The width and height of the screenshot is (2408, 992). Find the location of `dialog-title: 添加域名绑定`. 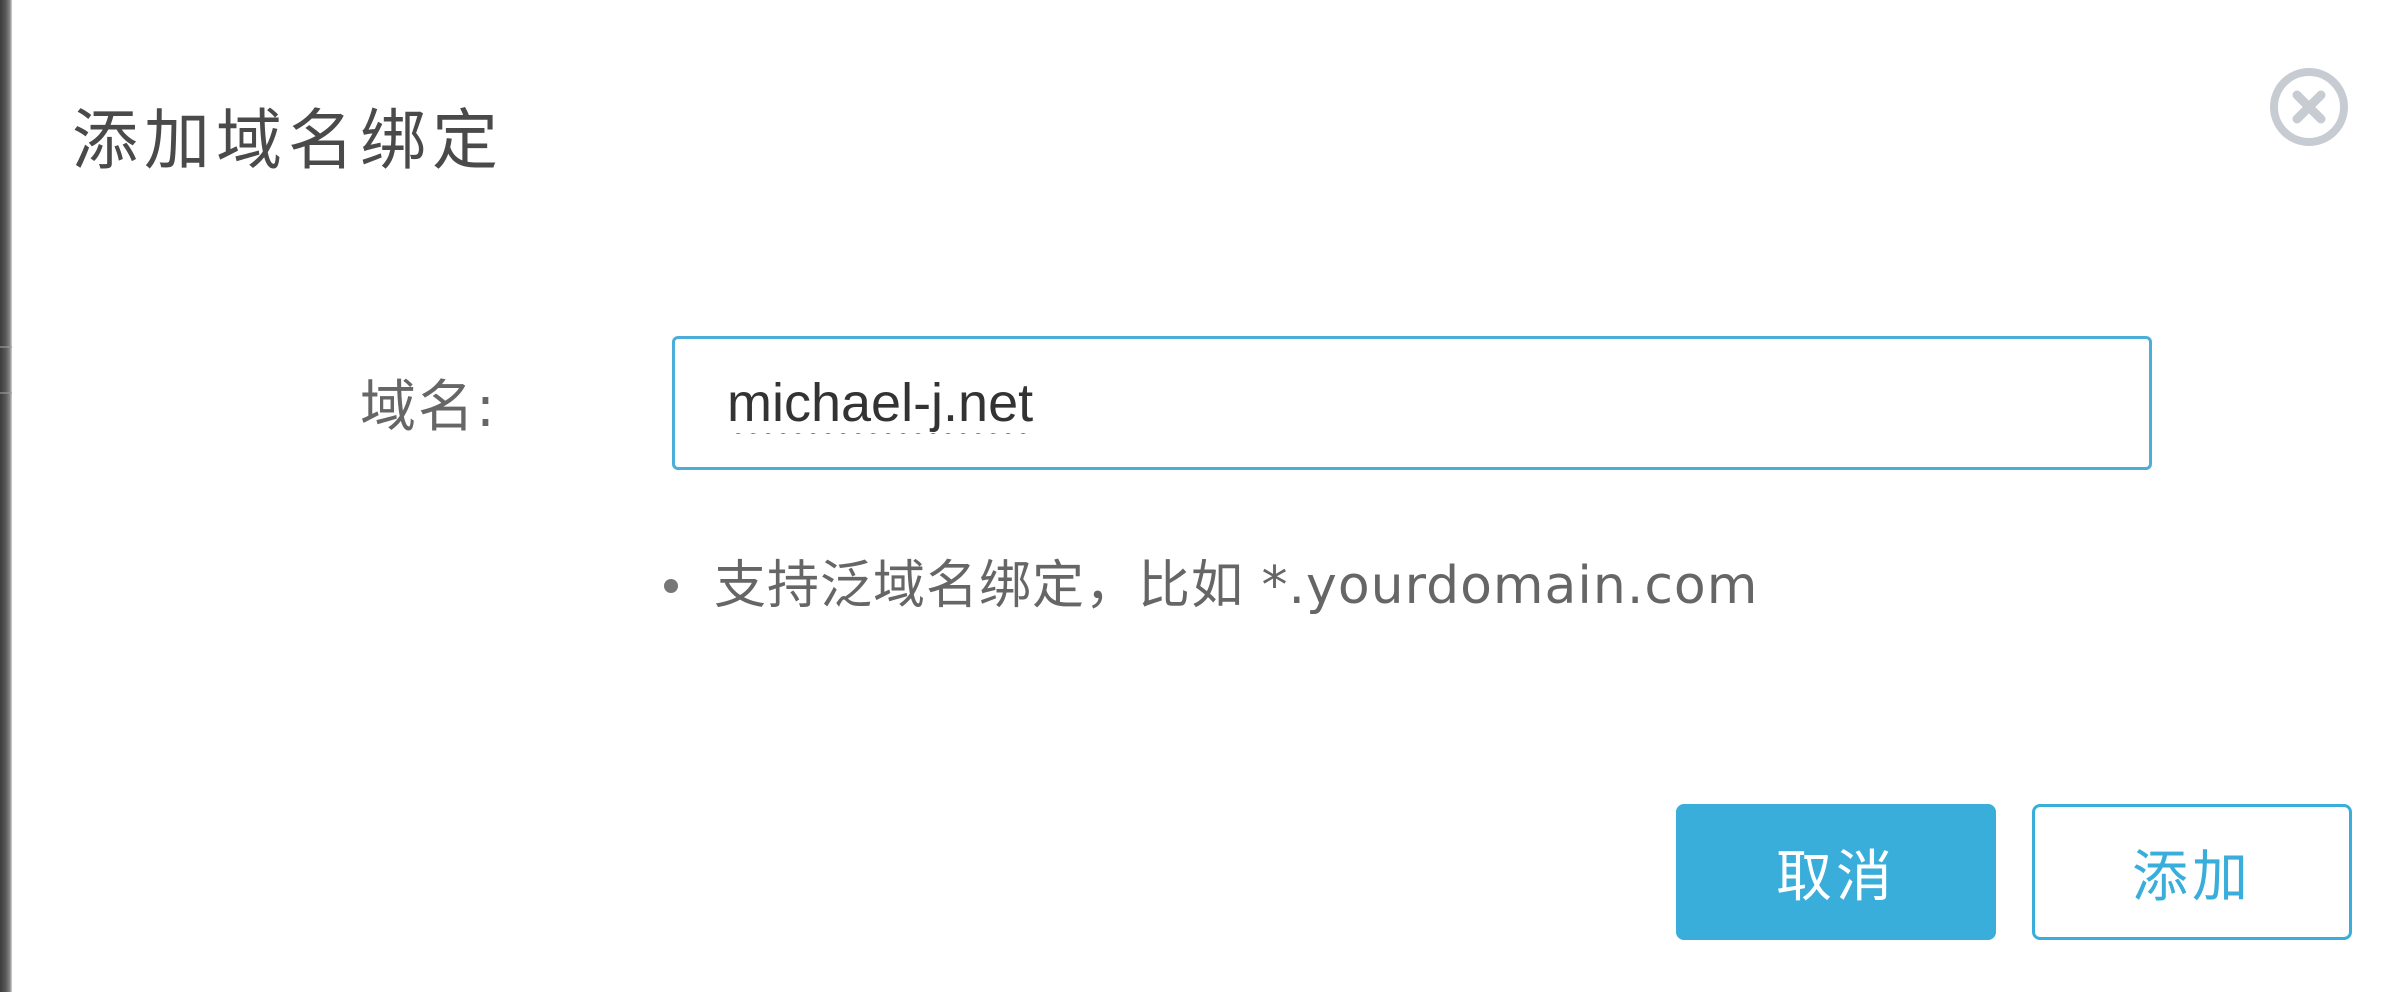

dialog-title: 添加域名绑定 is located at coordinates (288, 140).